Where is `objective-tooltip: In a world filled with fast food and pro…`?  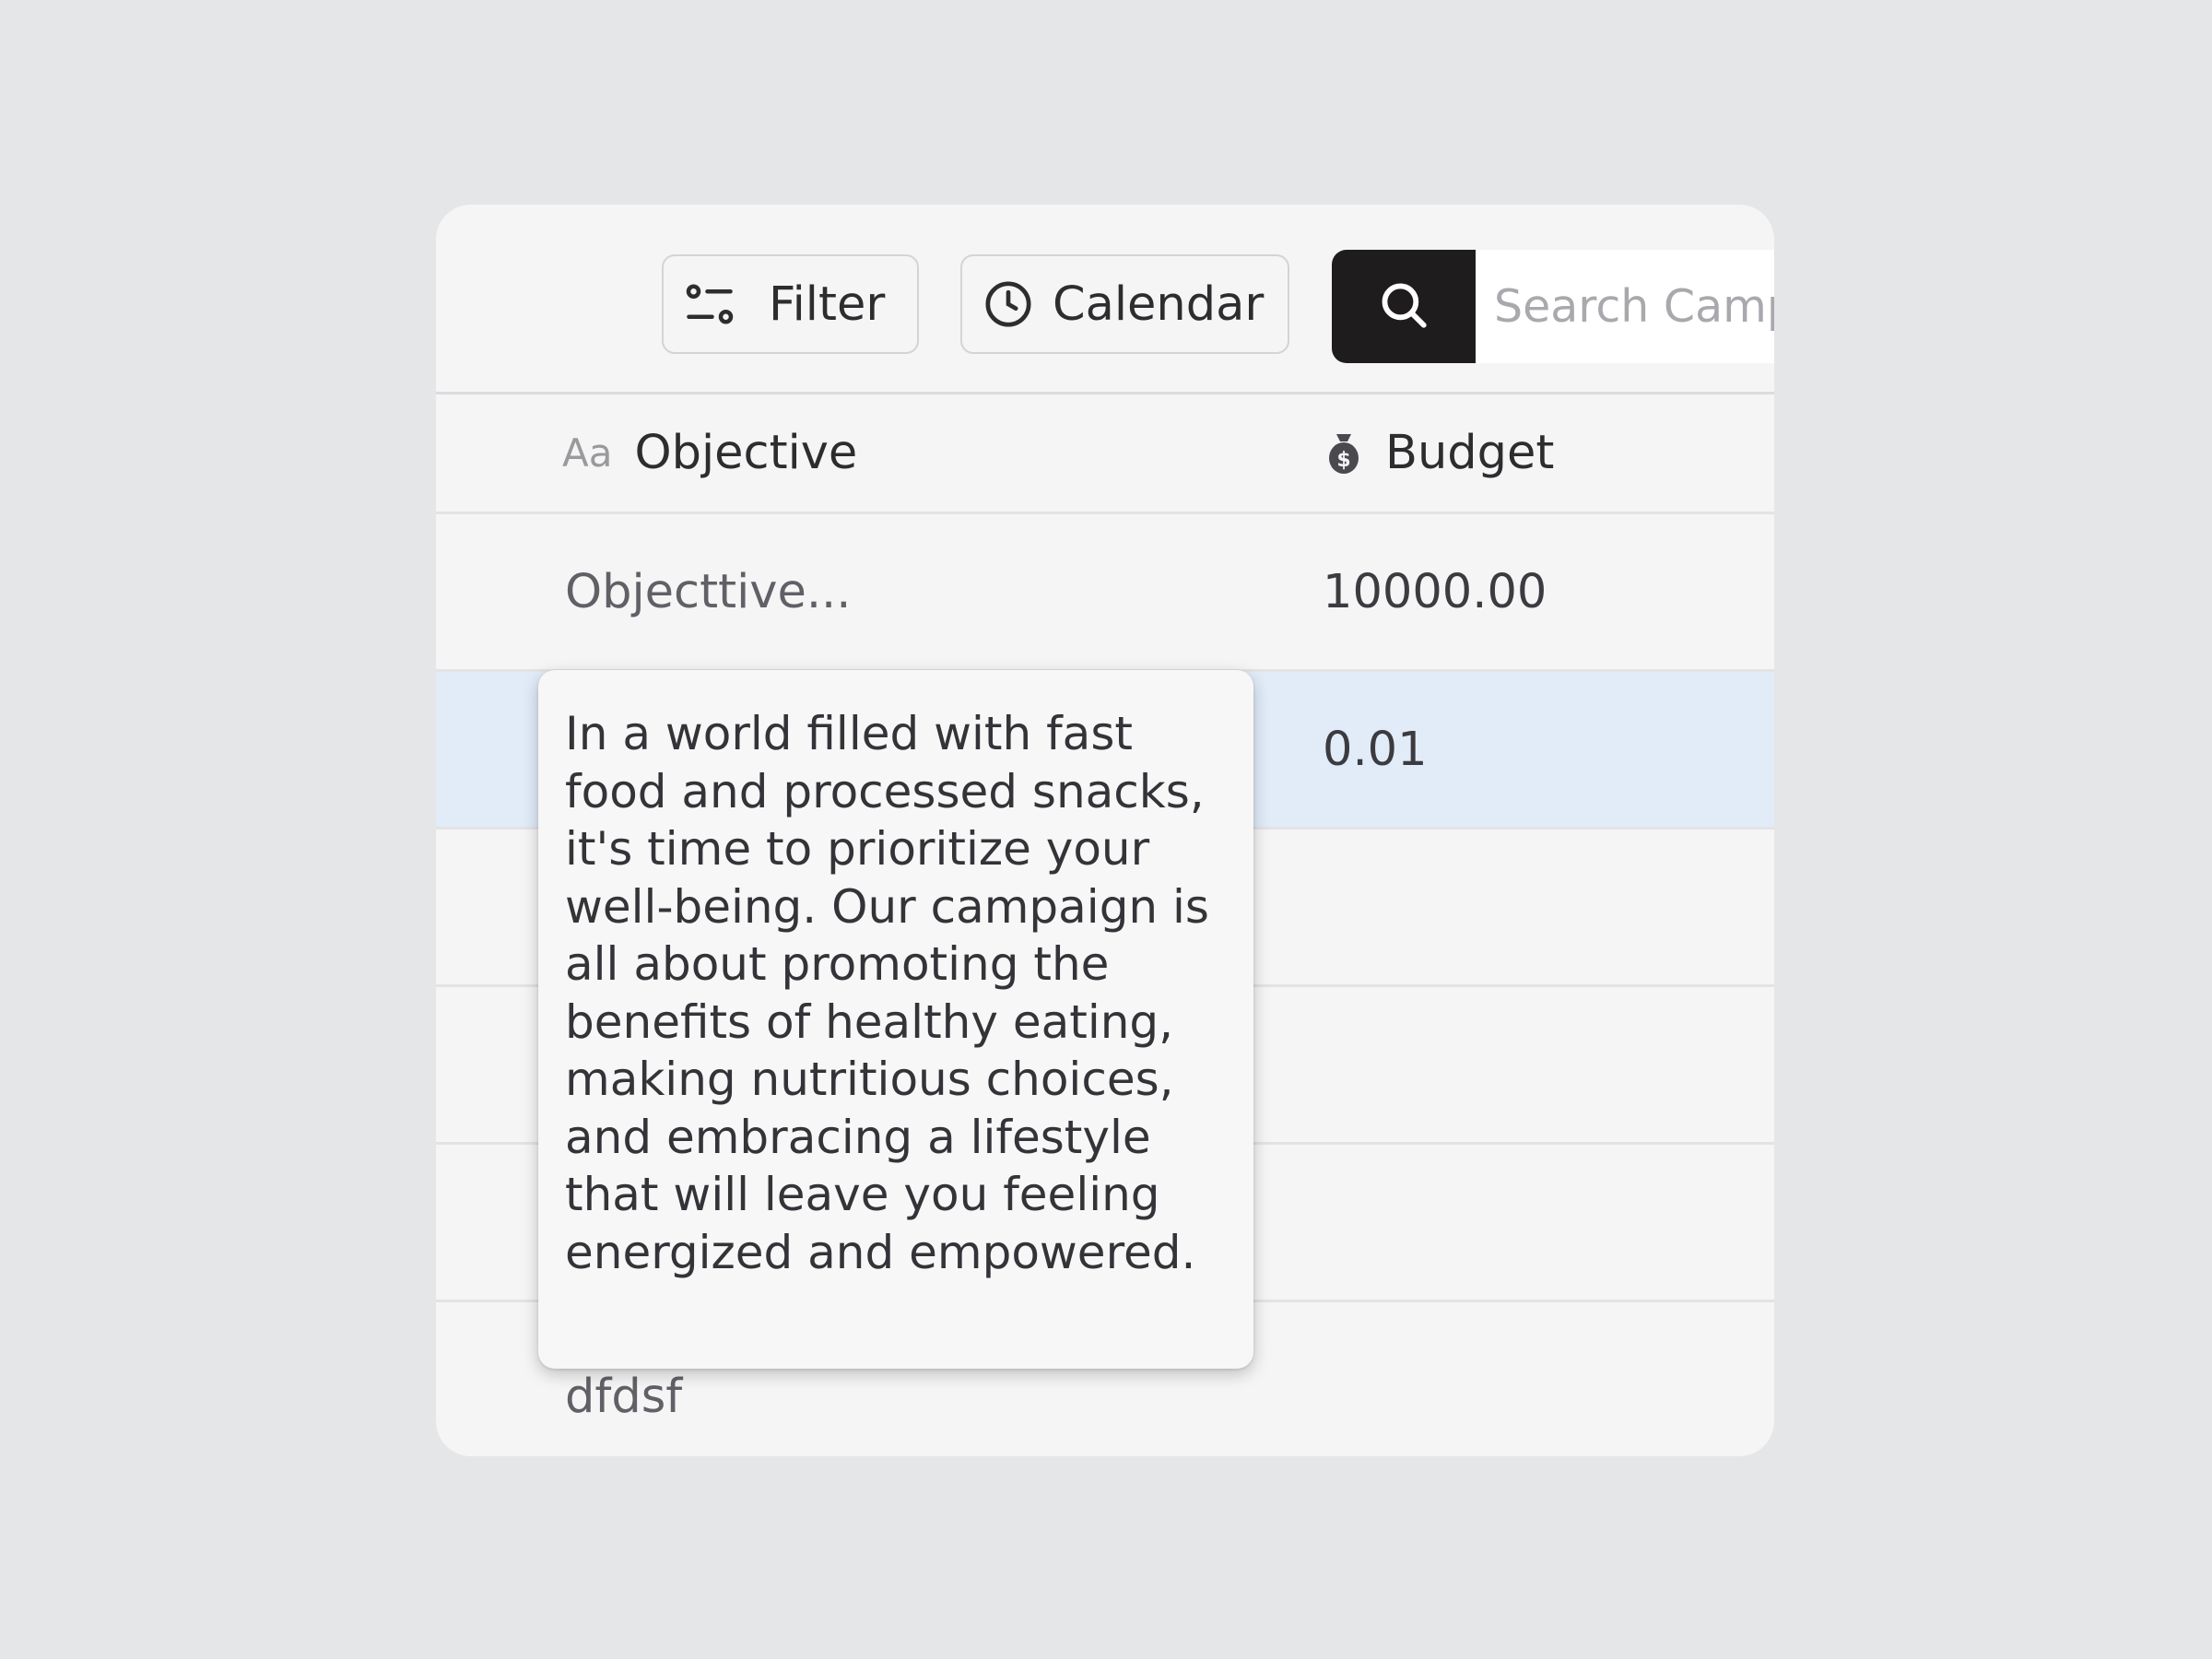 objective-tooltip: In a world filled with fast food and pro… is located at coordinates (895, 1019).